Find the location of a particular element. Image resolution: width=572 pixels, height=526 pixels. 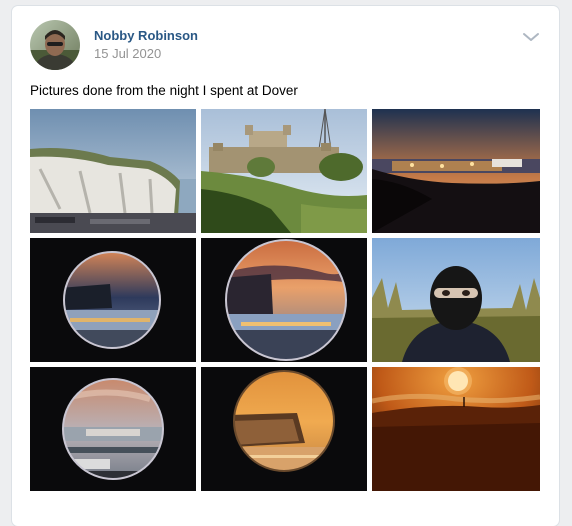

post-date: 15 Jul 2020 is located at coordinates (127, 53).